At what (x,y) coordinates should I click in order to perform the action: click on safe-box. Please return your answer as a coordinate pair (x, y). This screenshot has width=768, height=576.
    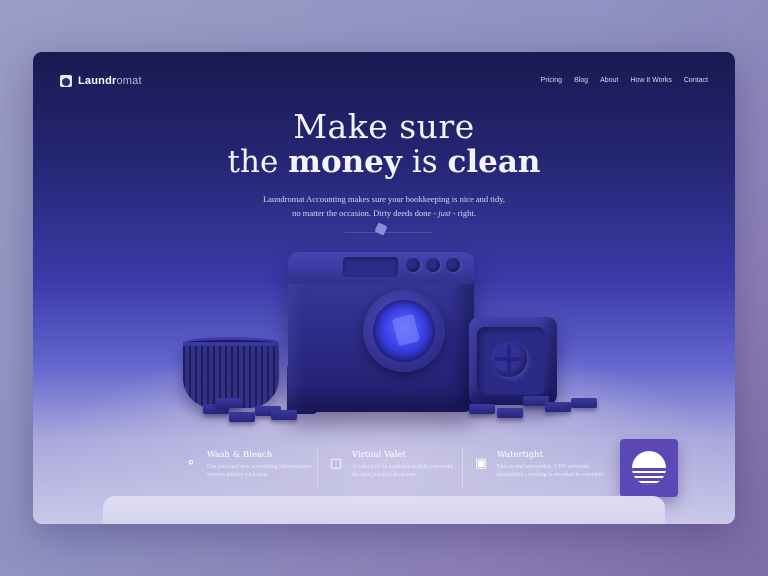
    Looking at the image, I should click on (513, 361).